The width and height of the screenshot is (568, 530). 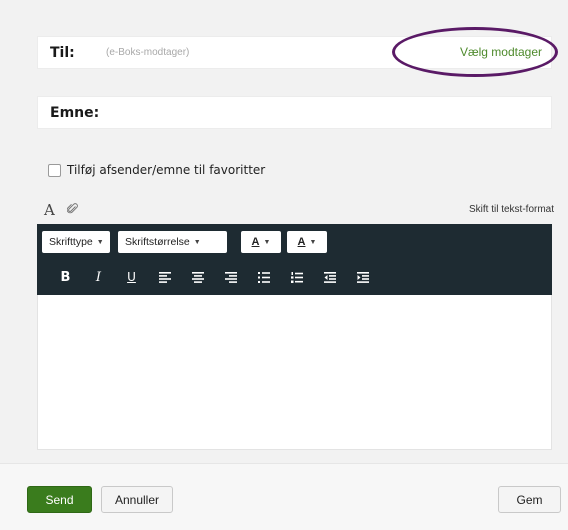 What do you see at coordinates (59, 499) in the screenshot?
I see `send-button: Send` at bounding box center [59, 499].